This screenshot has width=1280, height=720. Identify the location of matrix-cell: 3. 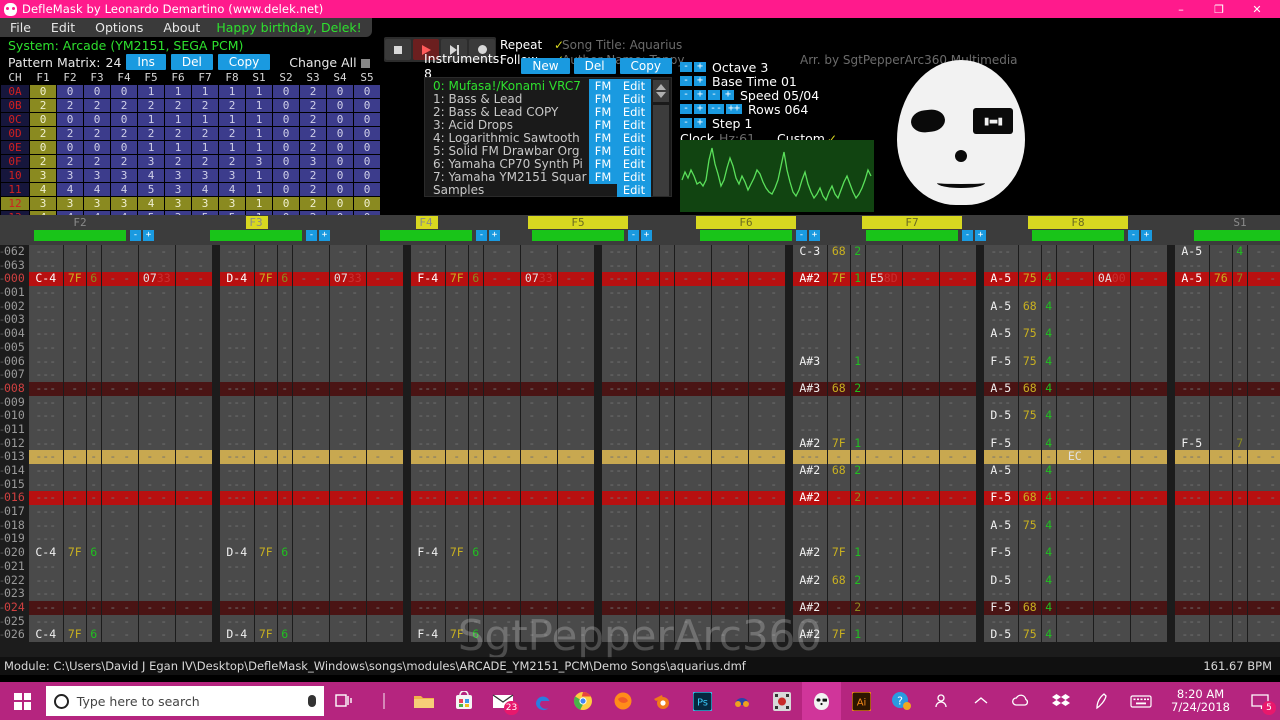
(178, 203).